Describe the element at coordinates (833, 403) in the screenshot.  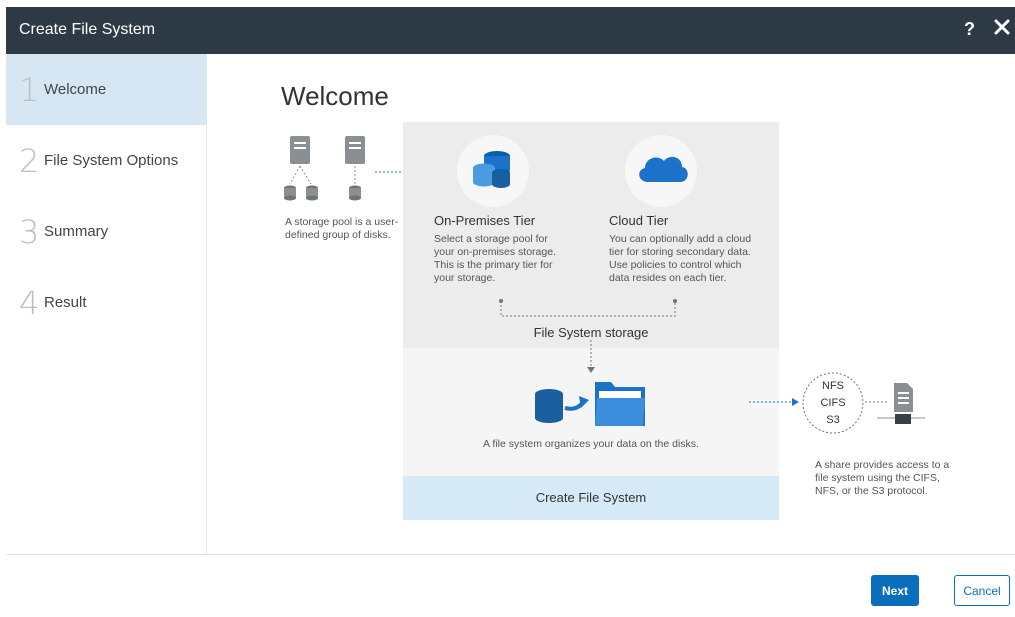
I see `protocol-cifs: CIFS` at that location.